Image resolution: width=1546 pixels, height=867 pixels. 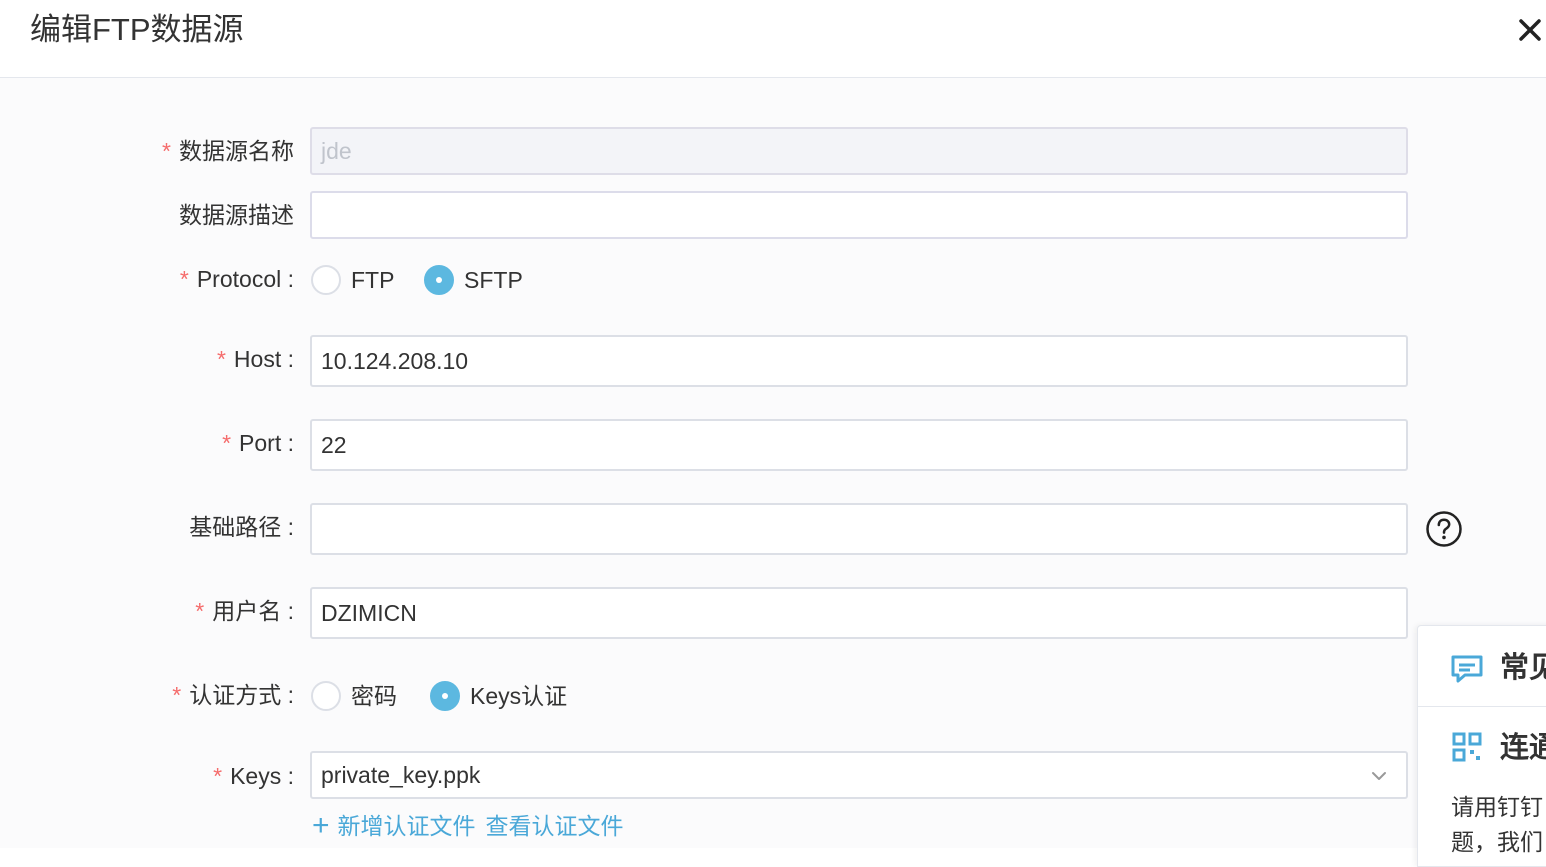 What do you see at coordinates (236, 215) in the screenshot?
I see `description-label: 数据源描述` at bounding box center [236, 215].